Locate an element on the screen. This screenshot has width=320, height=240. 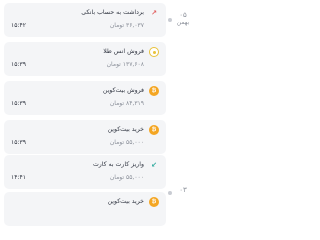
transaction-amount: ۳۶,۰۳۷ تومان is located at coordinates (126, 25).